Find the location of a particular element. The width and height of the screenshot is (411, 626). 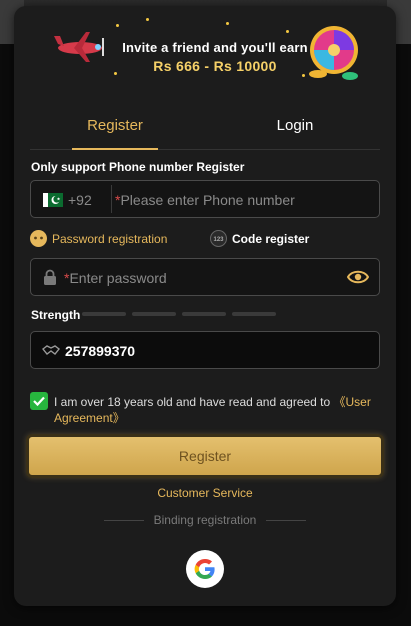

lock-icon is located at coordinates (50, 277).